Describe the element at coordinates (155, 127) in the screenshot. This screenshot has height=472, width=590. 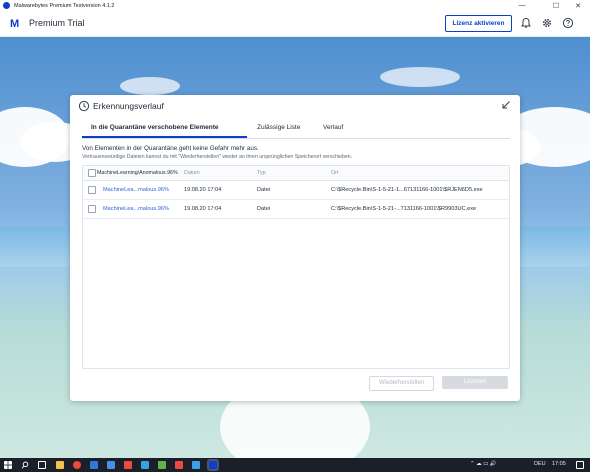
I see `tab-quarantine: In die Quarantäne verschobene Elemente` at that location.